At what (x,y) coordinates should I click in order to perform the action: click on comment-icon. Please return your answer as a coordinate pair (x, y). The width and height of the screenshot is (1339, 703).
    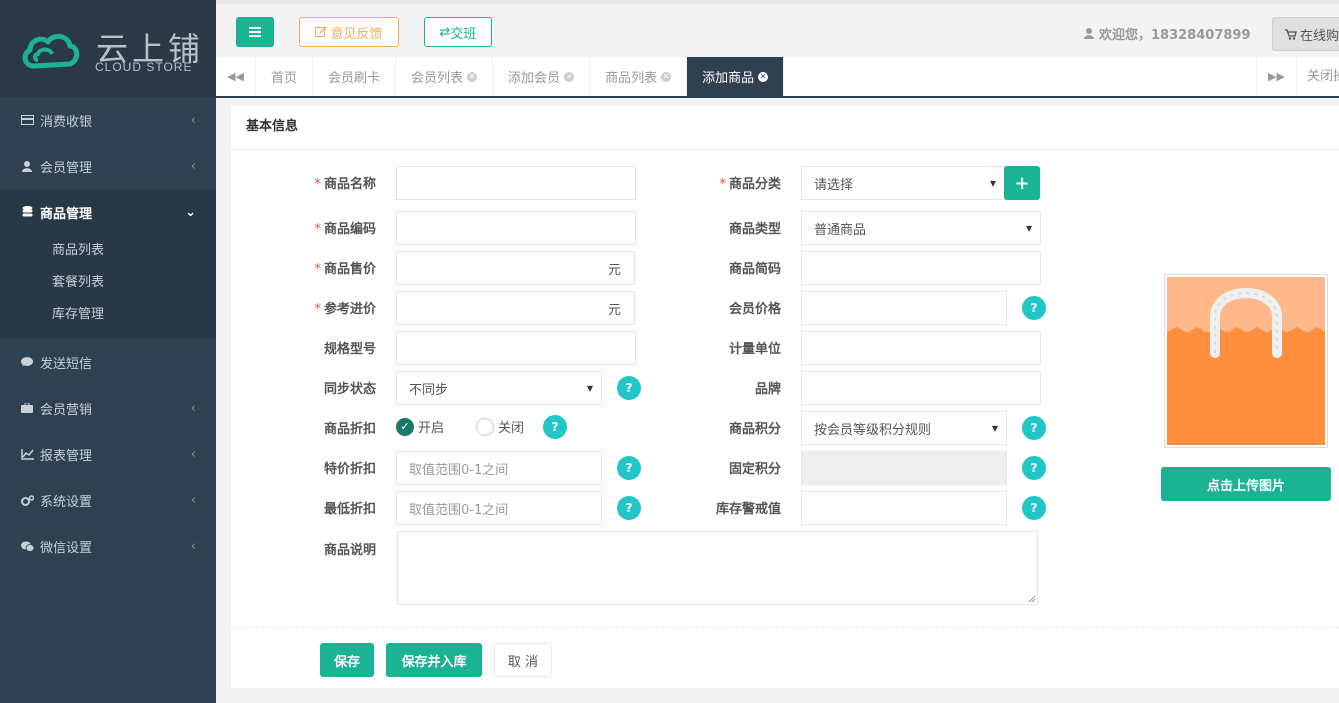
    Looking at the image, I should click on (27, 362).